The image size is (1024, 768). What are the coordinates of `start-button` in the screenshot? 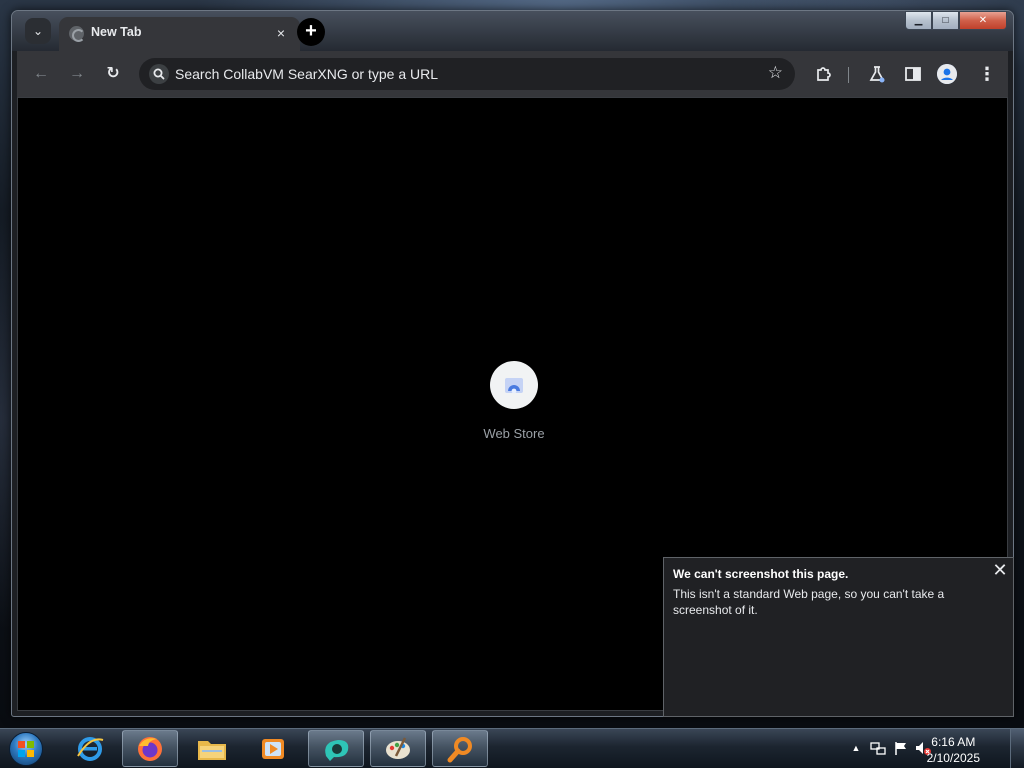 It's located at (26, 749).